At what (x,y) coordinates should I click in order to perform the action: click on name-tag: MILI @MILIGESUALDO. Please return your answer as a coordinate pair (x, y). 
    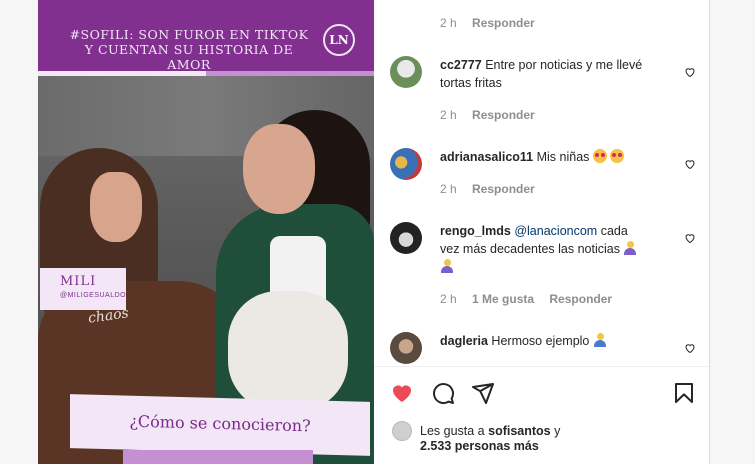
    Looking at the image, I should click on (83, 289).